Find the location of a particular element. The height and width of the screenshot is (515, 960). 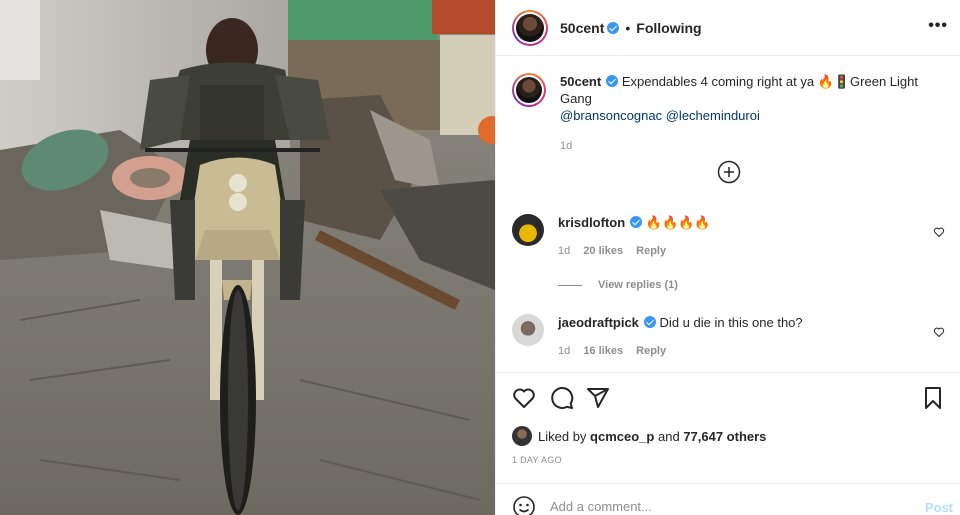

add-icon is located at coordinates (729, 172).